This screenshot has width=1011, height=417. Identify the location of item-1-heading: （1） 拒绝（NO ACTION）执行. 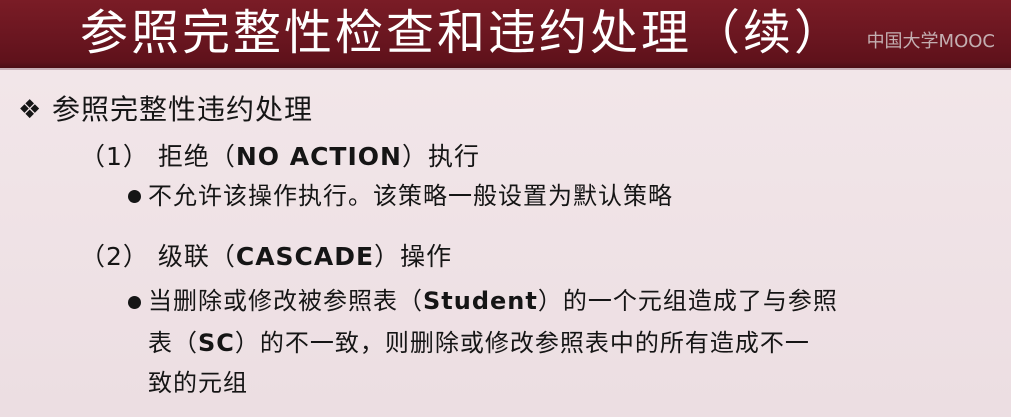
(280, 157).